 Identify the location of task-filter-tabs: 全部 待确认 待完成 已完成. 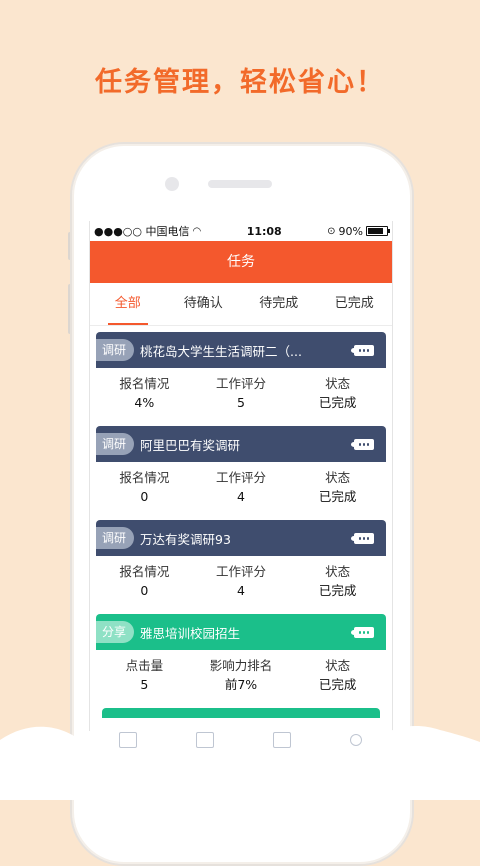
(241, 304).